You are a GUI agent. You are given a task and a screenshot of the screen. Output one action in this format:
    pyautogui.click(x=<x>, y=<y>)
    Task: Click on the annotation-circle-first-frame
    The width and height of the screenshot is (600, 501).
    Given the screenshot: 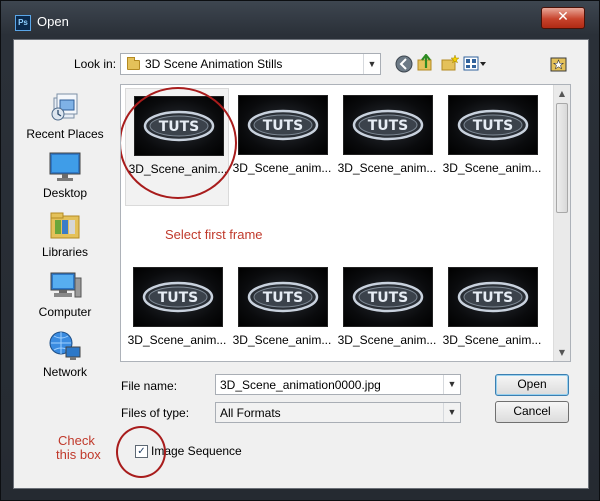 What is the action you would take?
    pyautogui.click(x=179, y=143)
    